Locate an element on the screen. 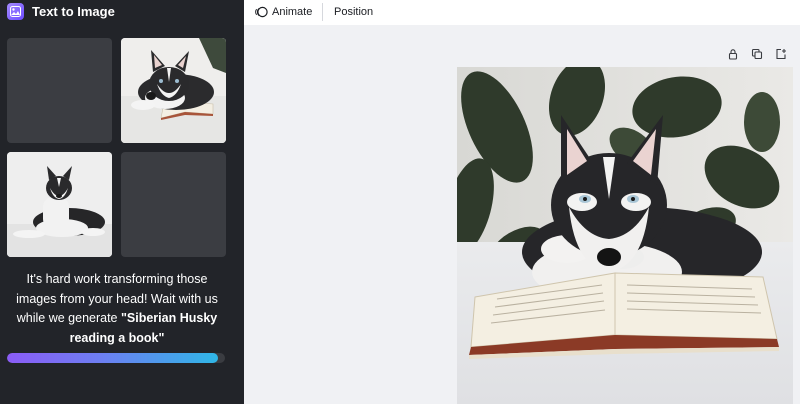 The image size is (800, 404). lock-icon is located at coordinates (733, 54).